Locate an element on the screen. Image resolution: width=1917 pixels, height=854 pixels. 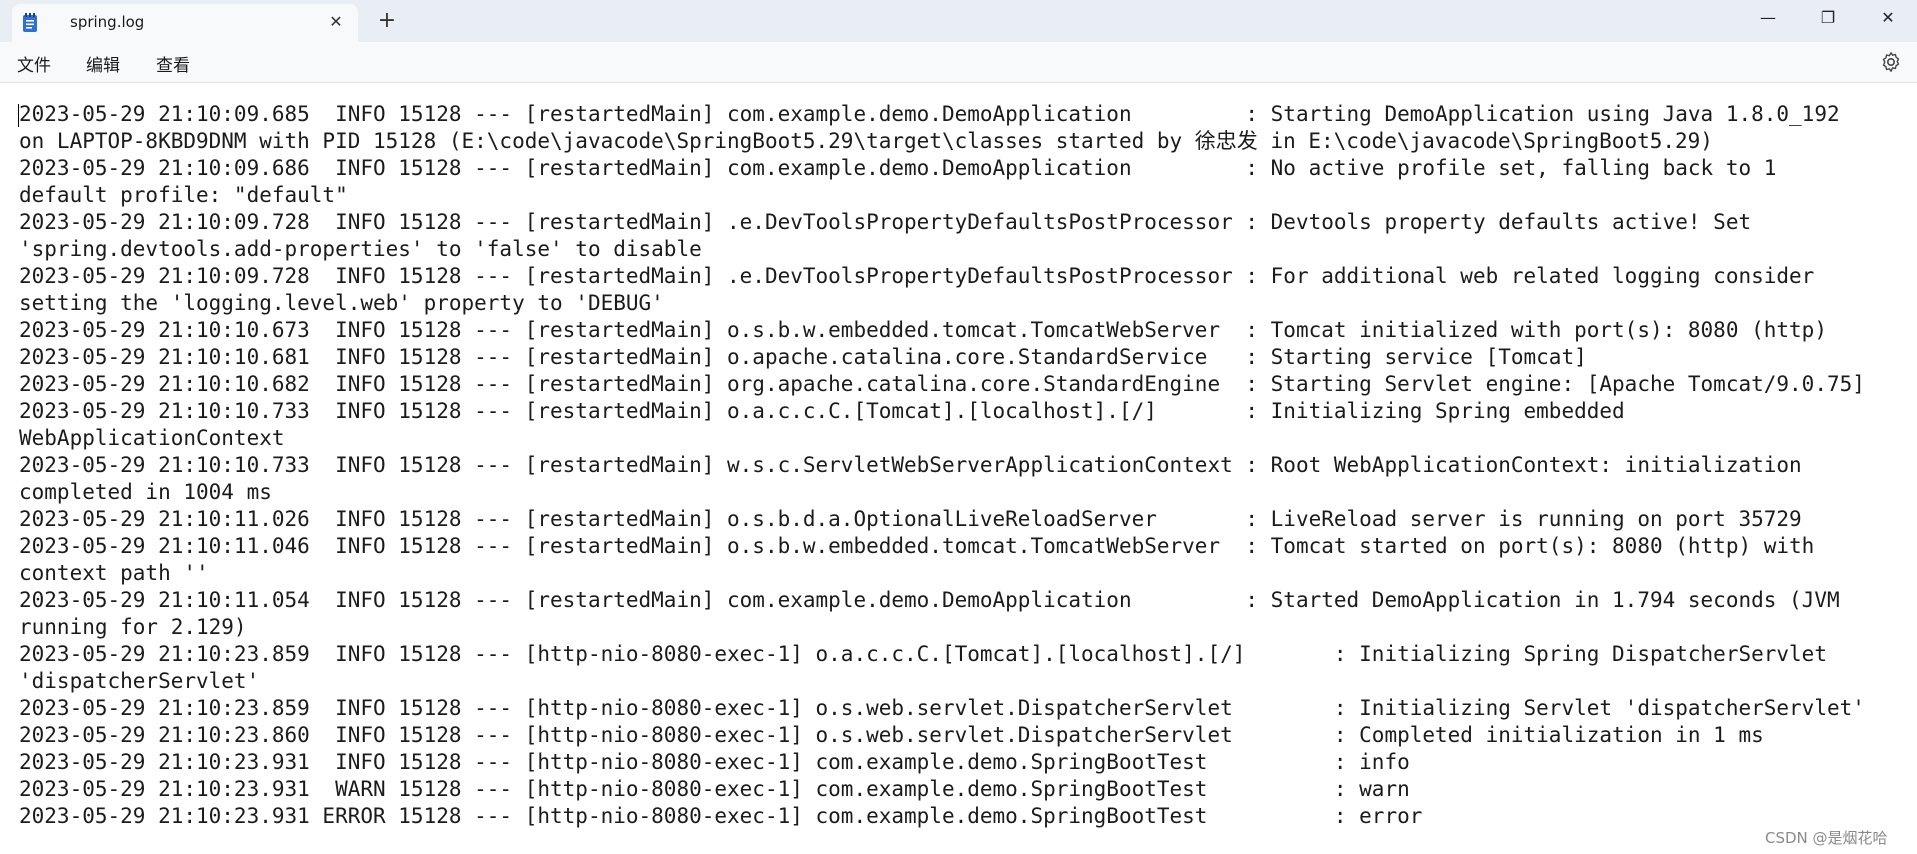
log-line: default profile: "default" is located at coordinates (183, 195).